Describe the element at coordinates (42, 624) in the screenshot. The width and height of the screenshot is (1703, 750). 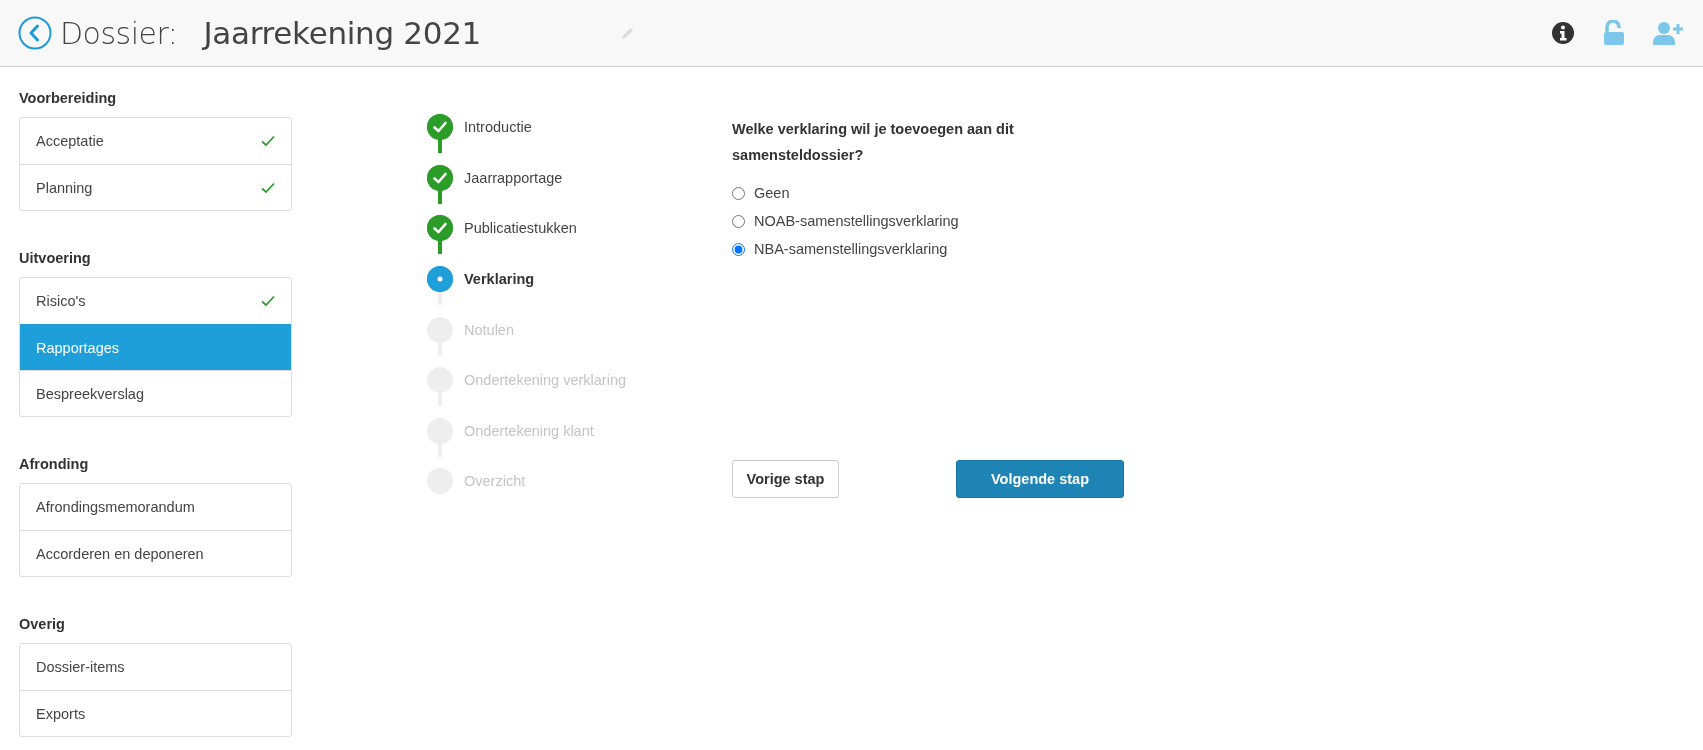
I see `section-heading: Overig` at that location.